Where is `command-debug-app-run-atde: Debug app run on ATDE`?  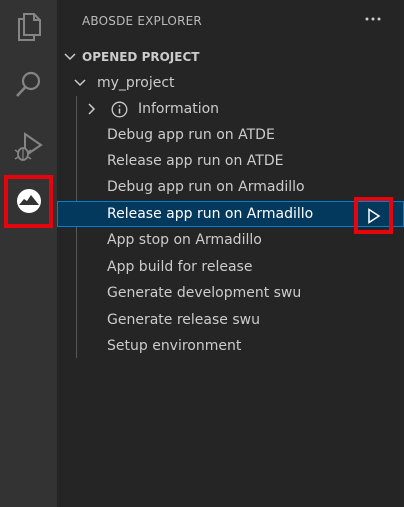 command-debug-app-run-atde: Debug app run on ATDE is located at coordinates (230, 135).